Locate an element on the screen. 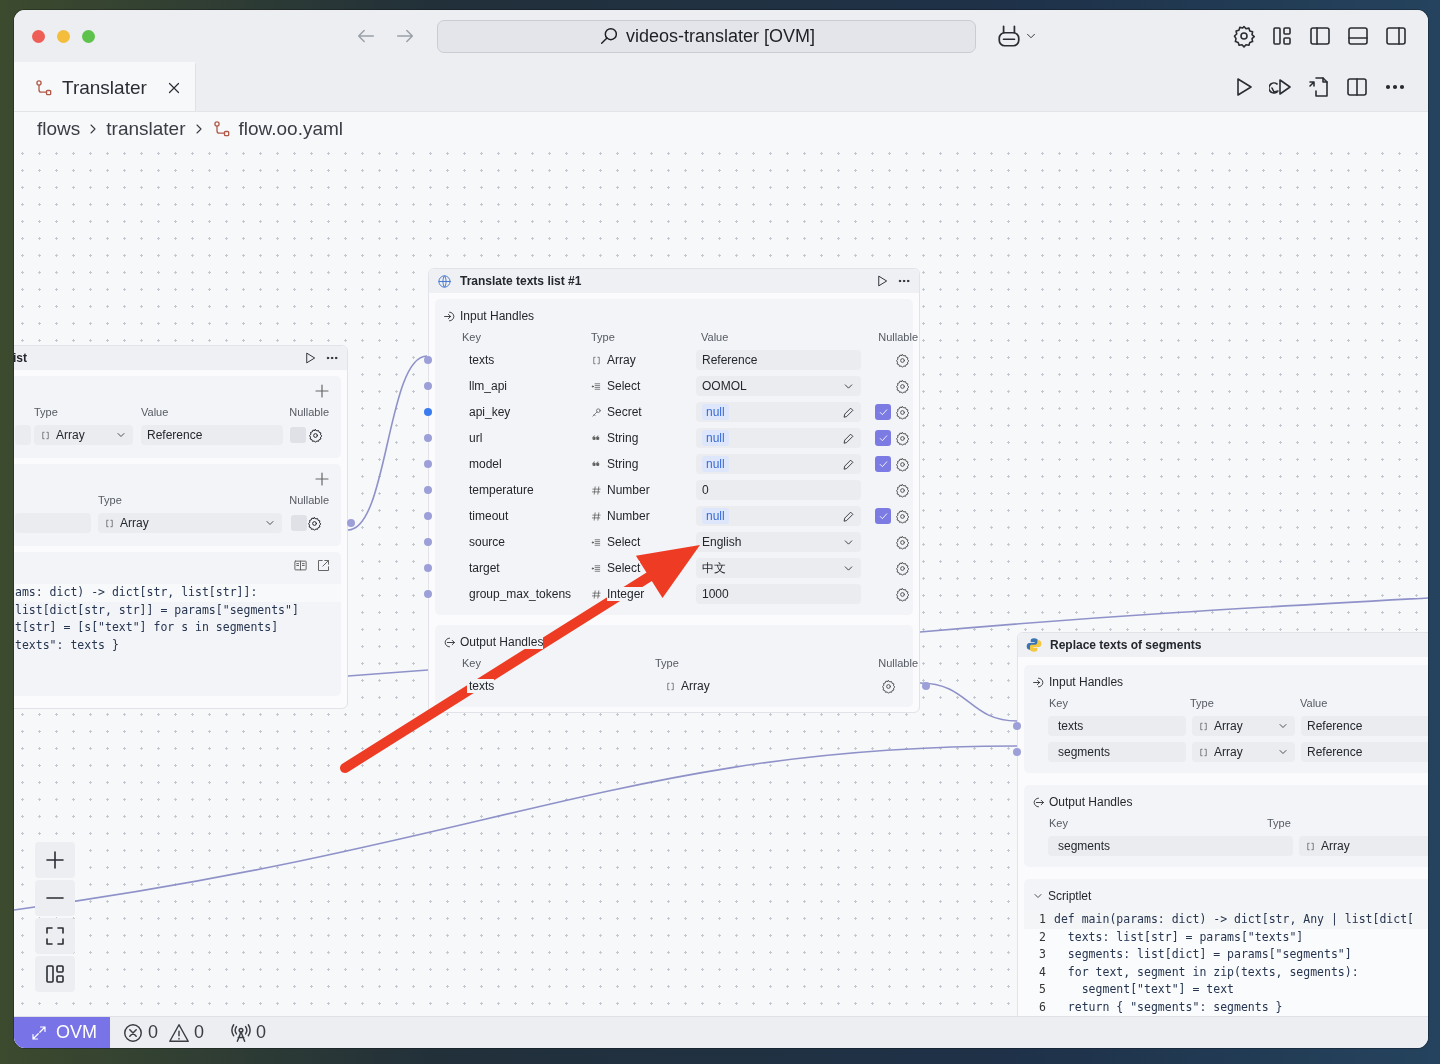 This screenshot has height=1064, width=1440. zoom-out-button is located at coordinates (55, 898).